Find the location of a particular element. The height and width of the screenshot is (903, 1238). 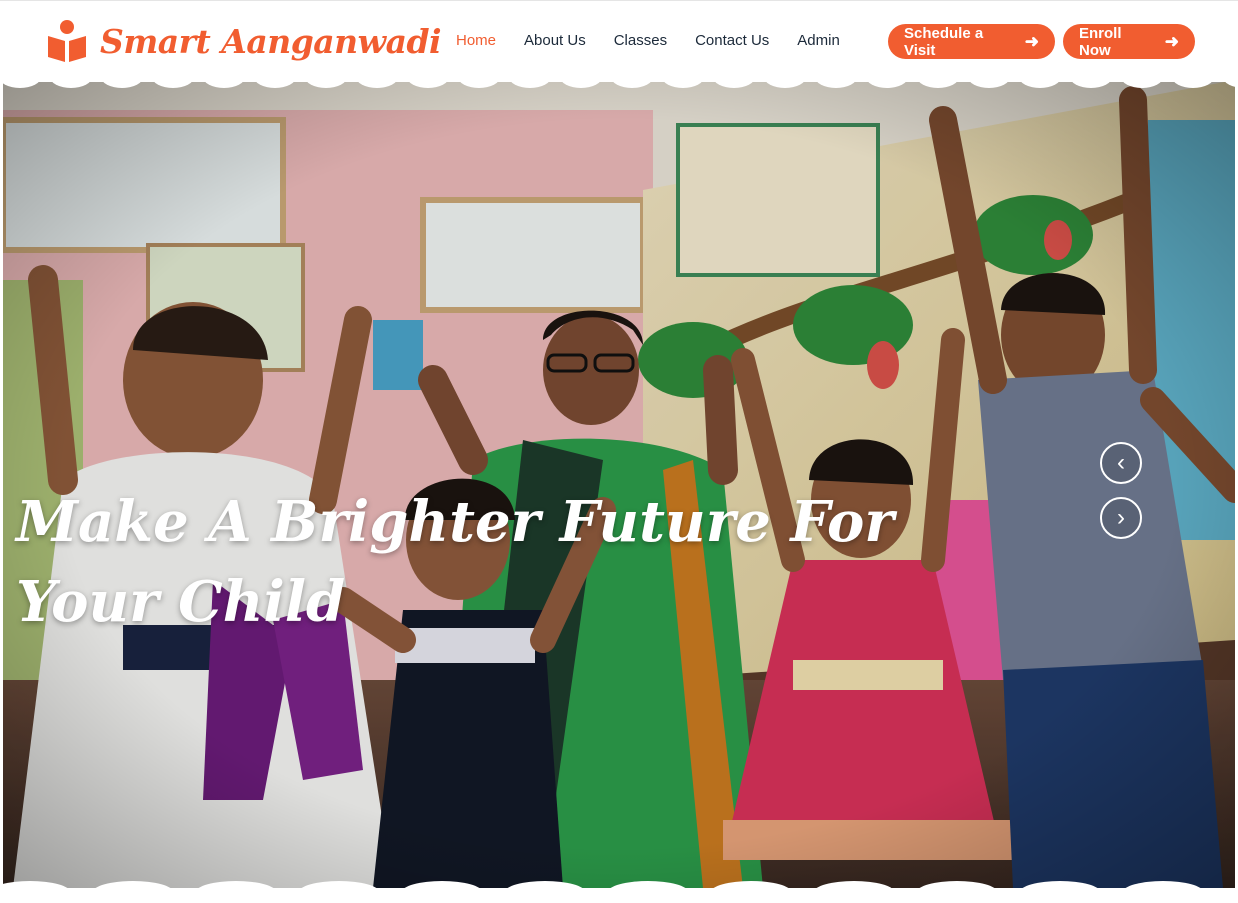

chevron-right-icon: › is located at coordinates (1121, 517).